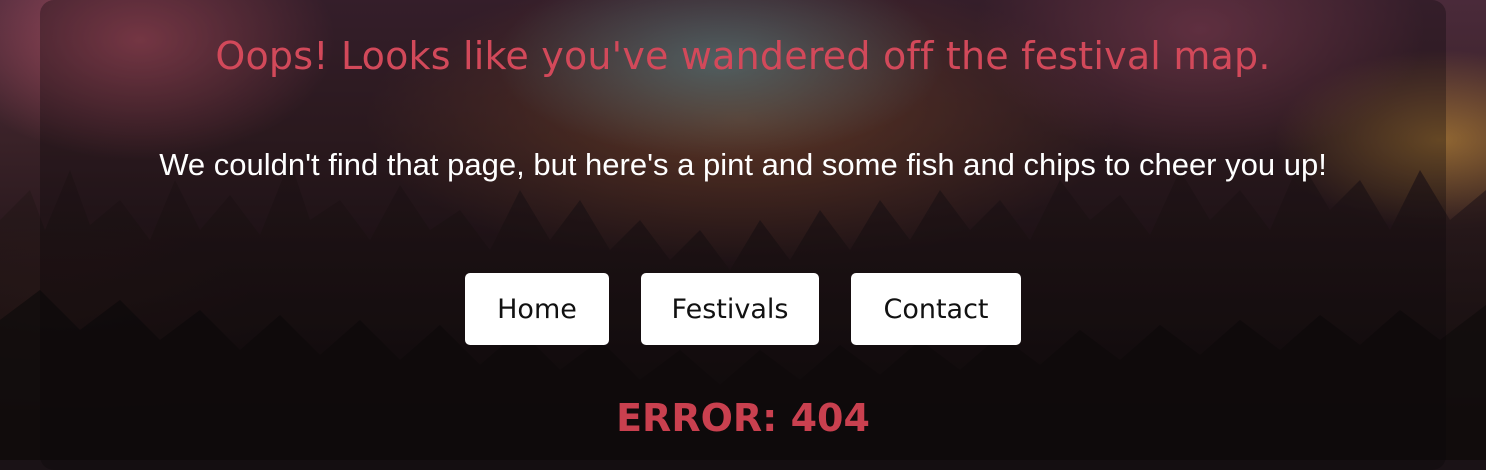 The height and width of the screenshot is (470, 1486). What do you see at coordinates (537, 309) in the screenshot?
I see `home-button: Home` at bounding box center [537, 309].